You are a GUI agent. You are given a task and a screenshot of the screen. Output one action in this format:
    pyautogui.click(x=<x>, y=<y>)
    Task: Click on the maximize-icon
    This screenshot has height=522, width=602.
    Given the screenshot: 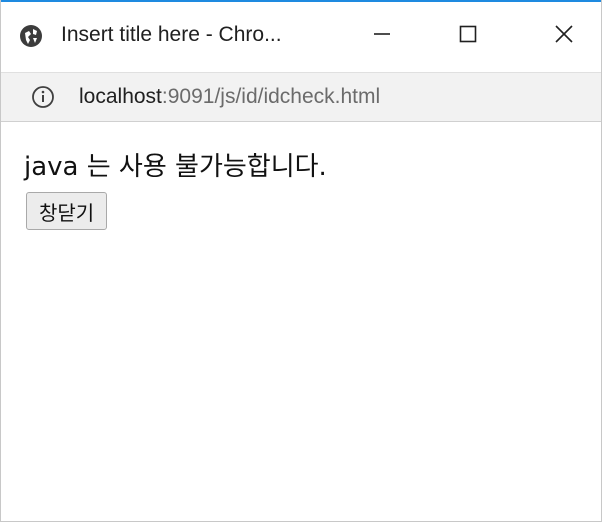 What is the action you would take?
    pyautogui.click(x=468, y=36)
    